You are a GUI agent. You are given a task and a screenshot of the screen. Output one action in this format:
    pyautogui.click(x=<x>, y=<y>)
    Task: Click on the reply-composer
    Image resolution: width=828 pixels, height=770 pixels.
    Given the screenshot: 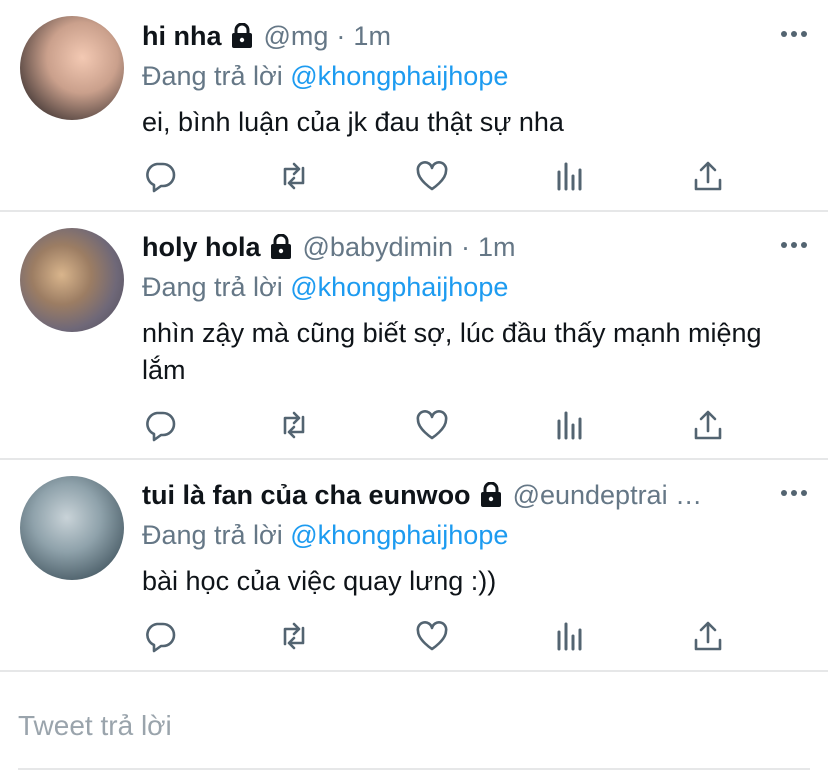 What is the action you would take?
    pyautogui.click(x=414, y=721)
    